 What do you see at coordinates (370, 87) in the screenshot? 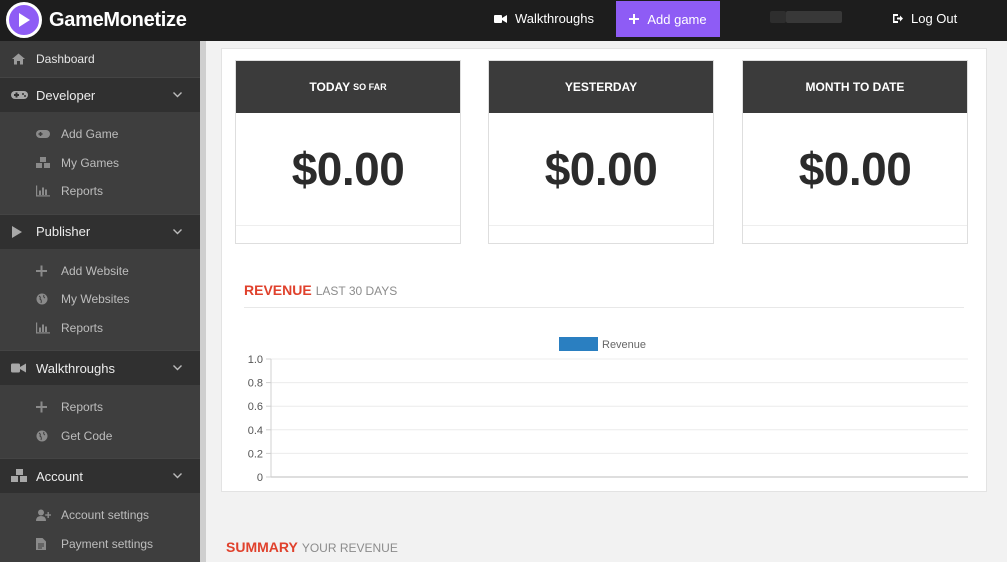
I see `stat-title-suffix: SO FAR` at bounding box center [370, 87].